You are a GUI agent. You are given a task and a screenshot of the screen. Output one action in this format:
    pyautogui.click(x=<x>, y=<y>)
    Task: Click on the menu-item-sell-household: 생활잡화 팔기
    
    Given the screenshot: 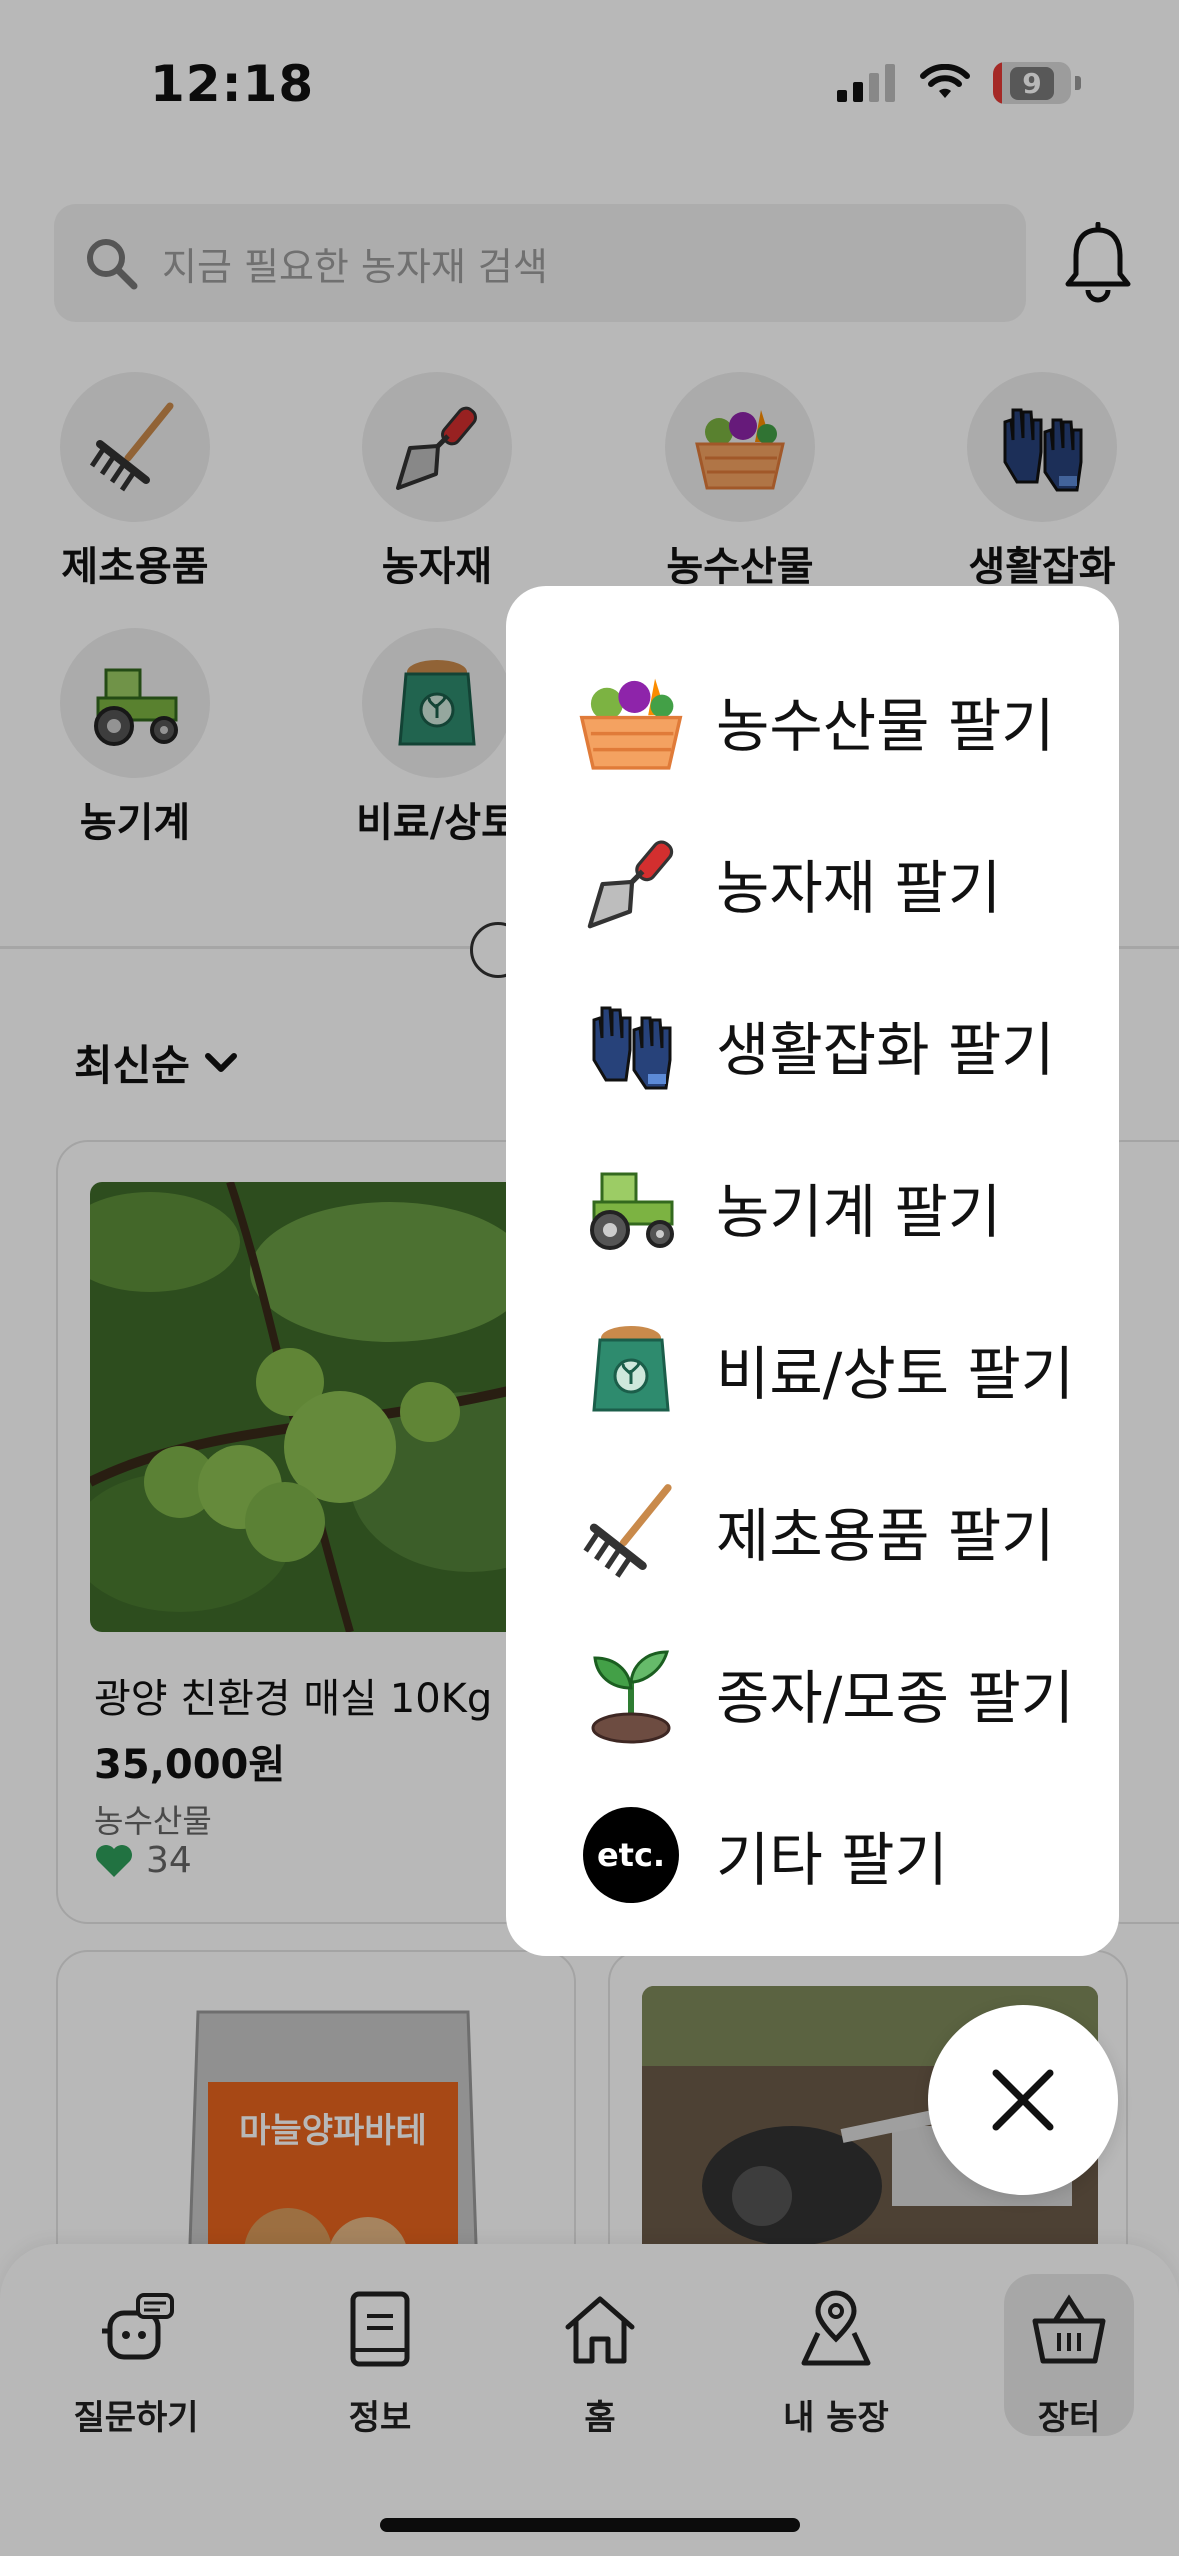 What is the action you would take?
    pyautogui.click(x=812, y=1045)
    